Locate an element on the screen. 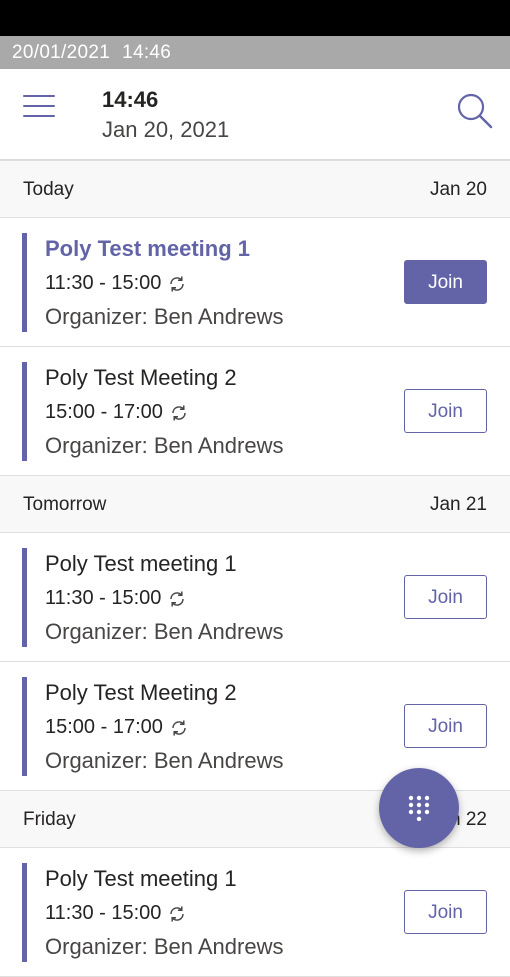 This screenshot has width=510, height=977. search-icon is located at coordinates (475, 111).